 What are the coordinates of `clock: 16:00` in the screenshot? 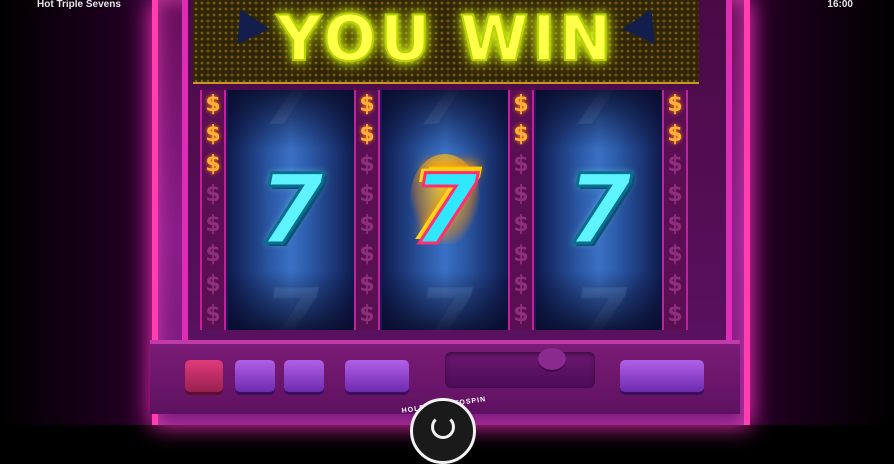 It's located at (840, 5).